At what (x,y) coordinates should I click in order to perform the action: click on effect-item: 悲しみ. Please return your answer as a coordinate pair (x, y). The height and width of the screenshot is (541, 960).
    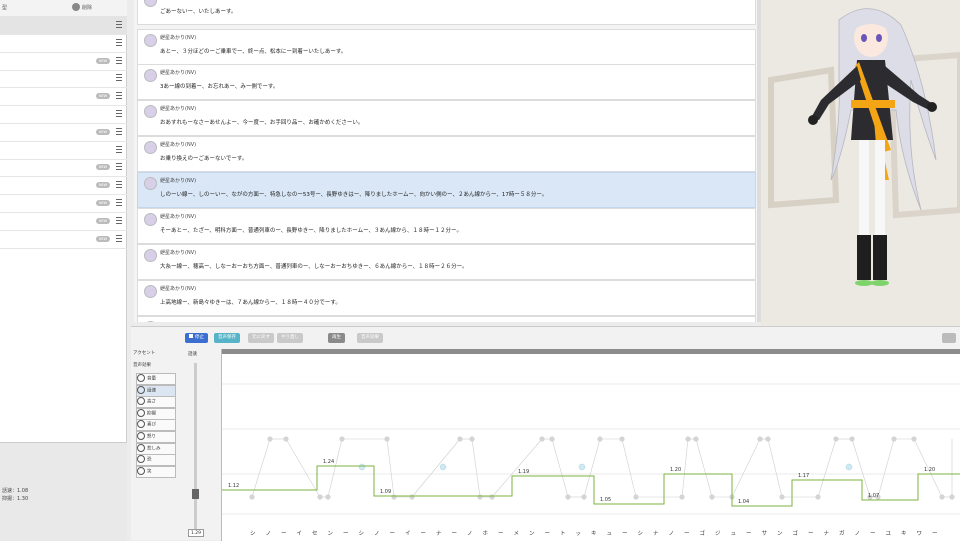
    Looking at the image, I should click on (156, 448).